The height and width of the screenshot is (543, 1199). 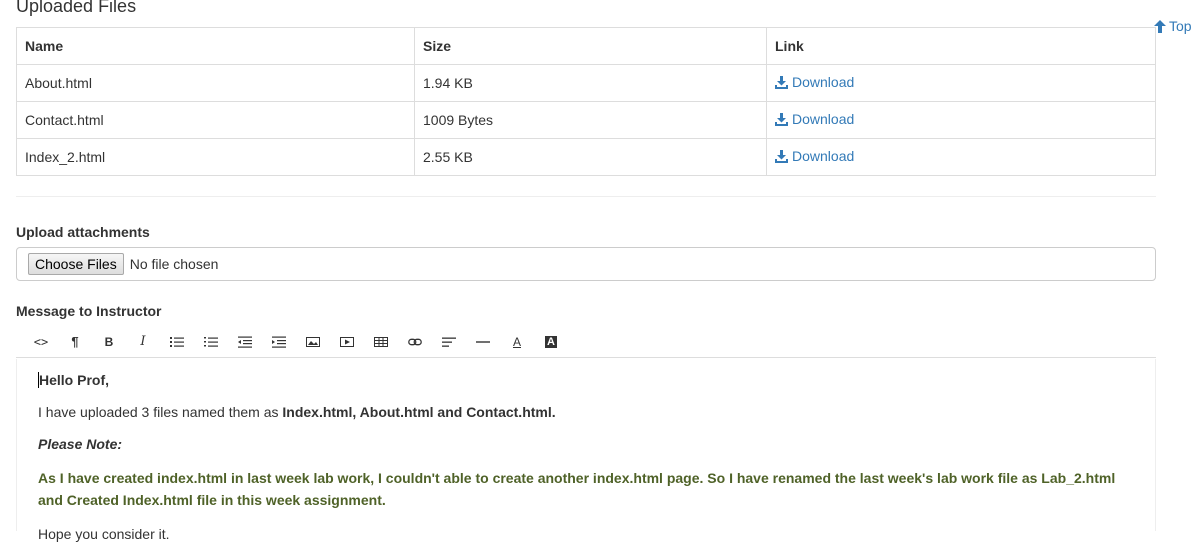 What do you see at coordinates (215, 46) in the screenshot?
I see `column-header-name: Name` at bounding box center [215, 46].